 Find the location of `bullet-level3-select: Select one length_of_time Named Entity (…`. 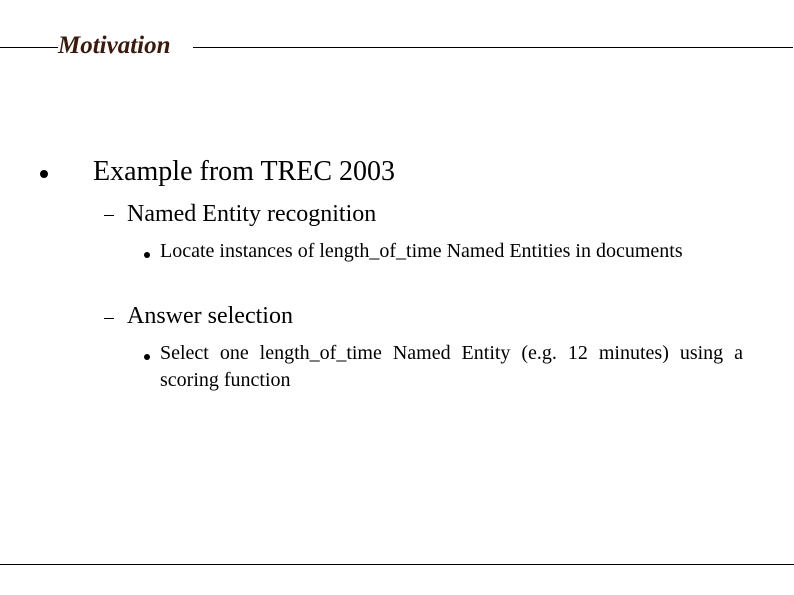

bullet-level3-select: Select one length_of_time Named Entity (… is located at coordinates (451, 366).